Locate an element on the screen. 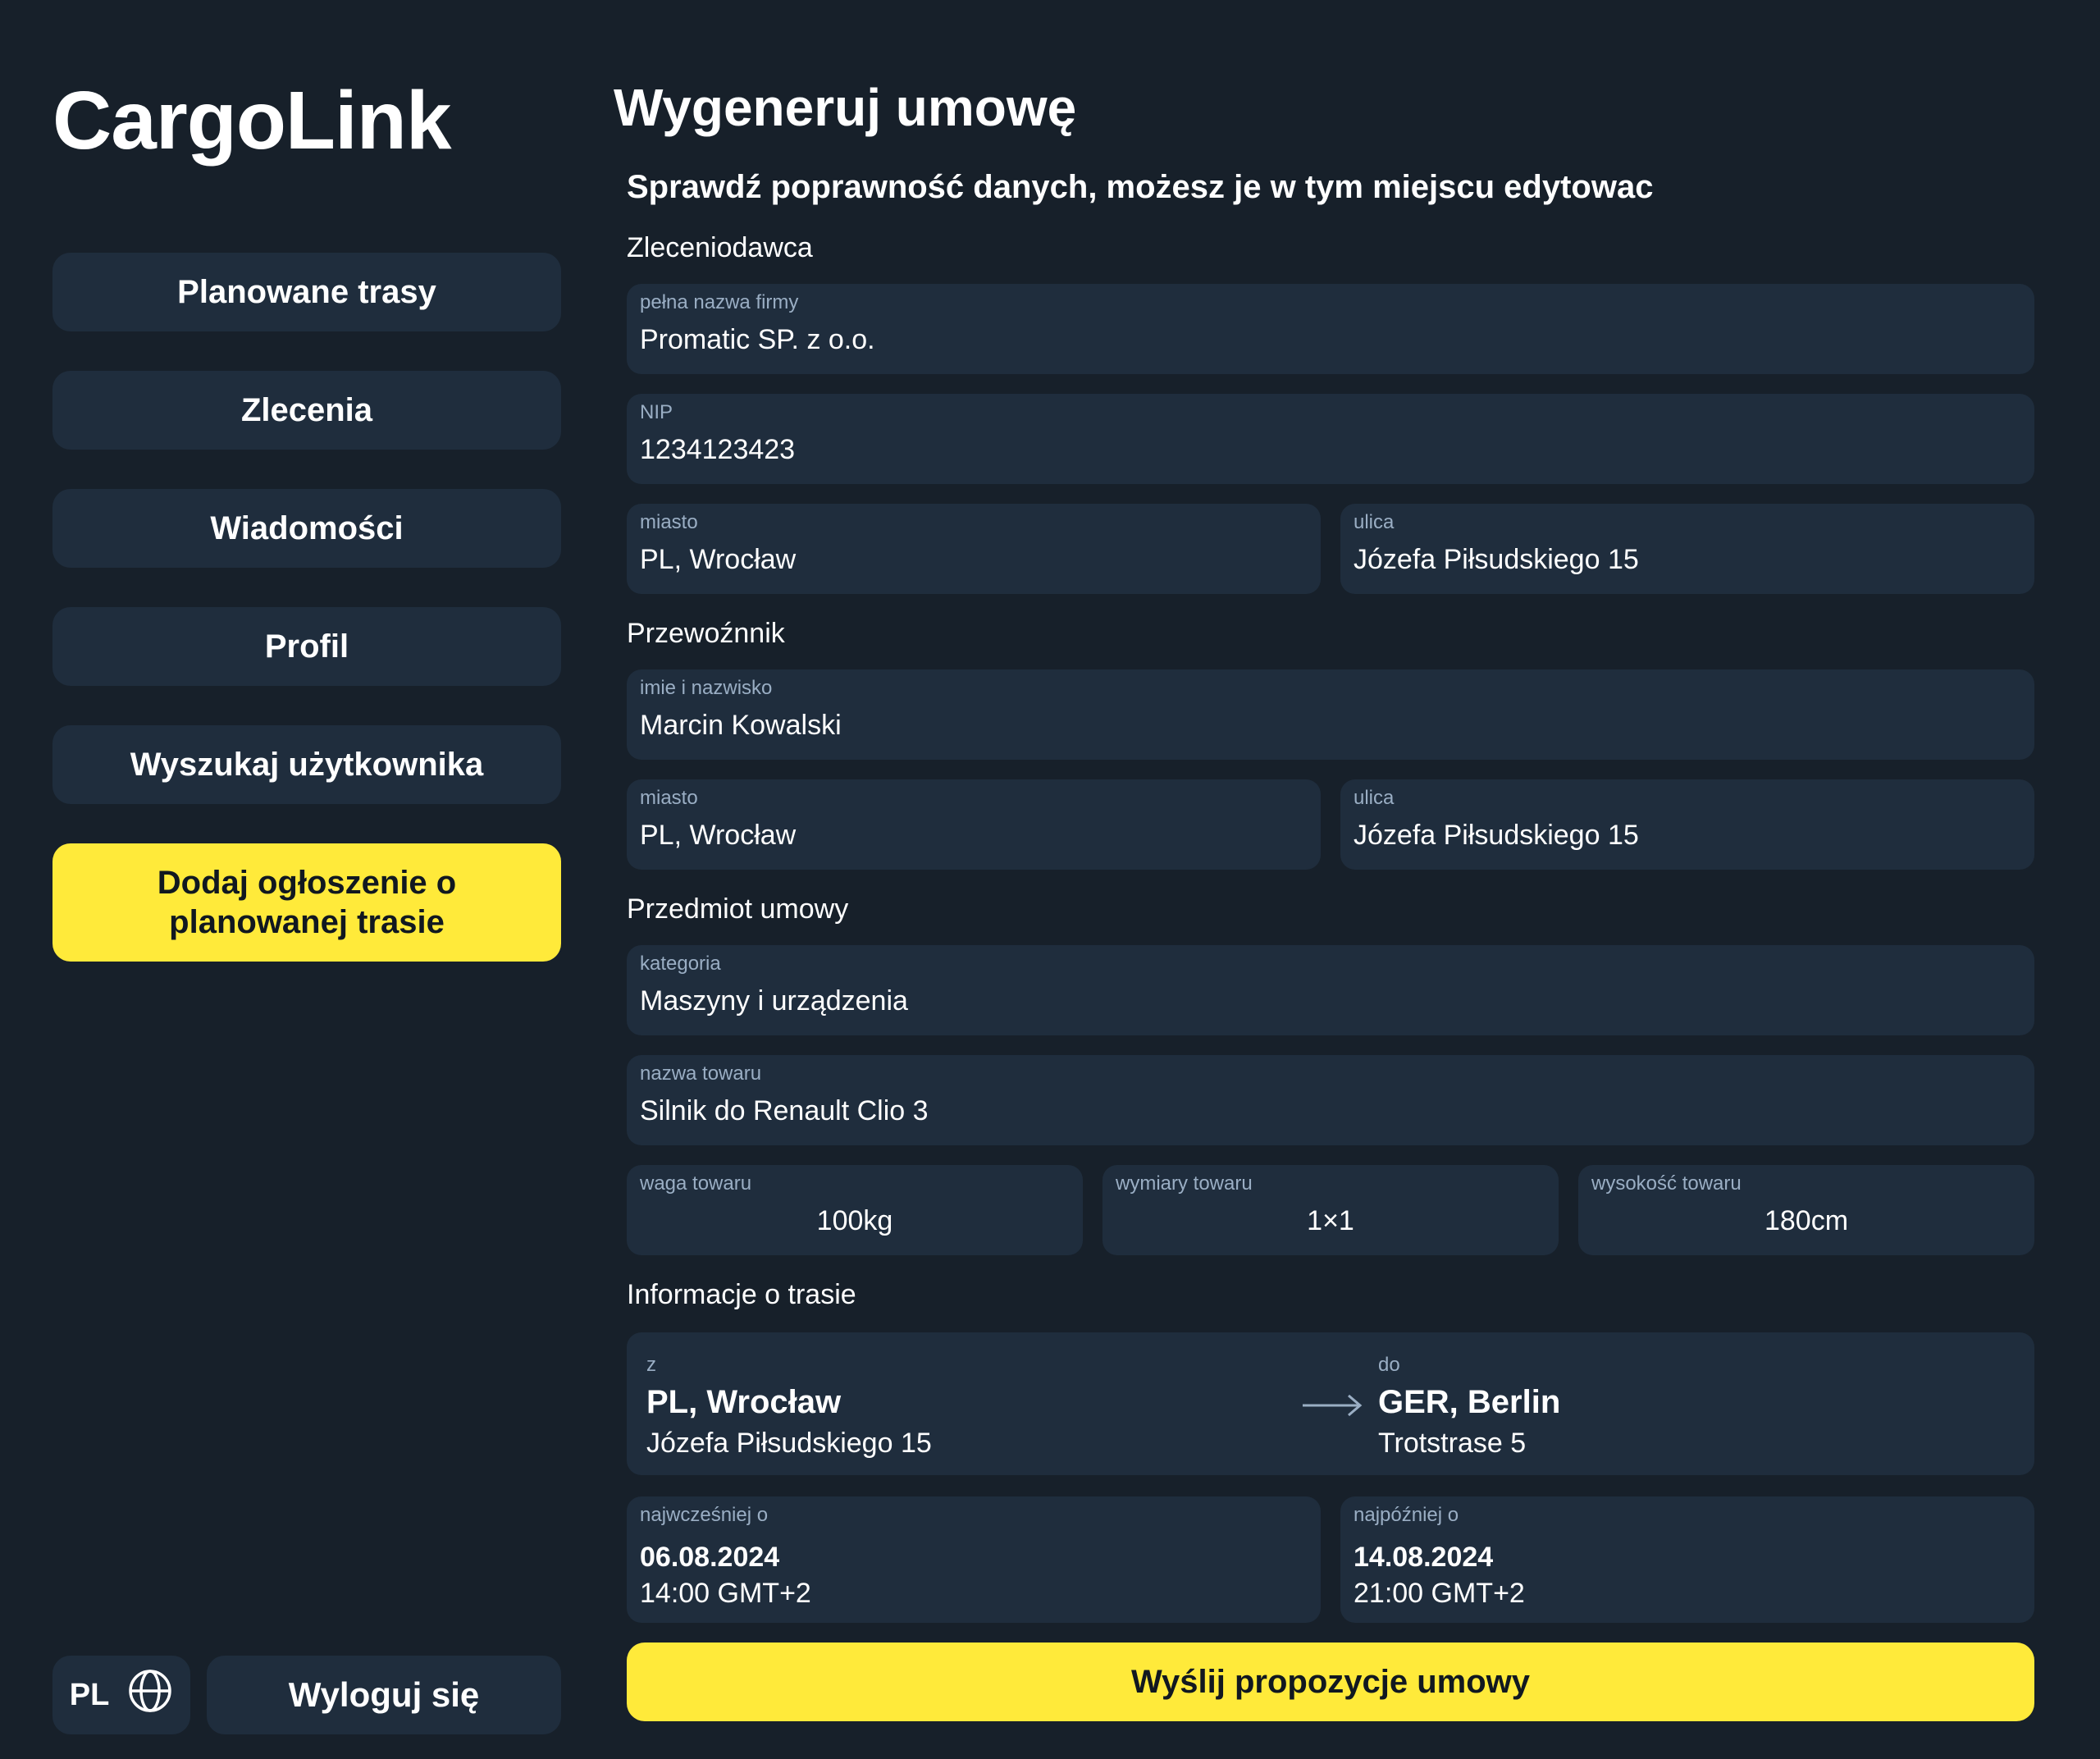 This screenshot has width=2100, height=1759. field-value: 100kg is located at coordinates (855, 1220).